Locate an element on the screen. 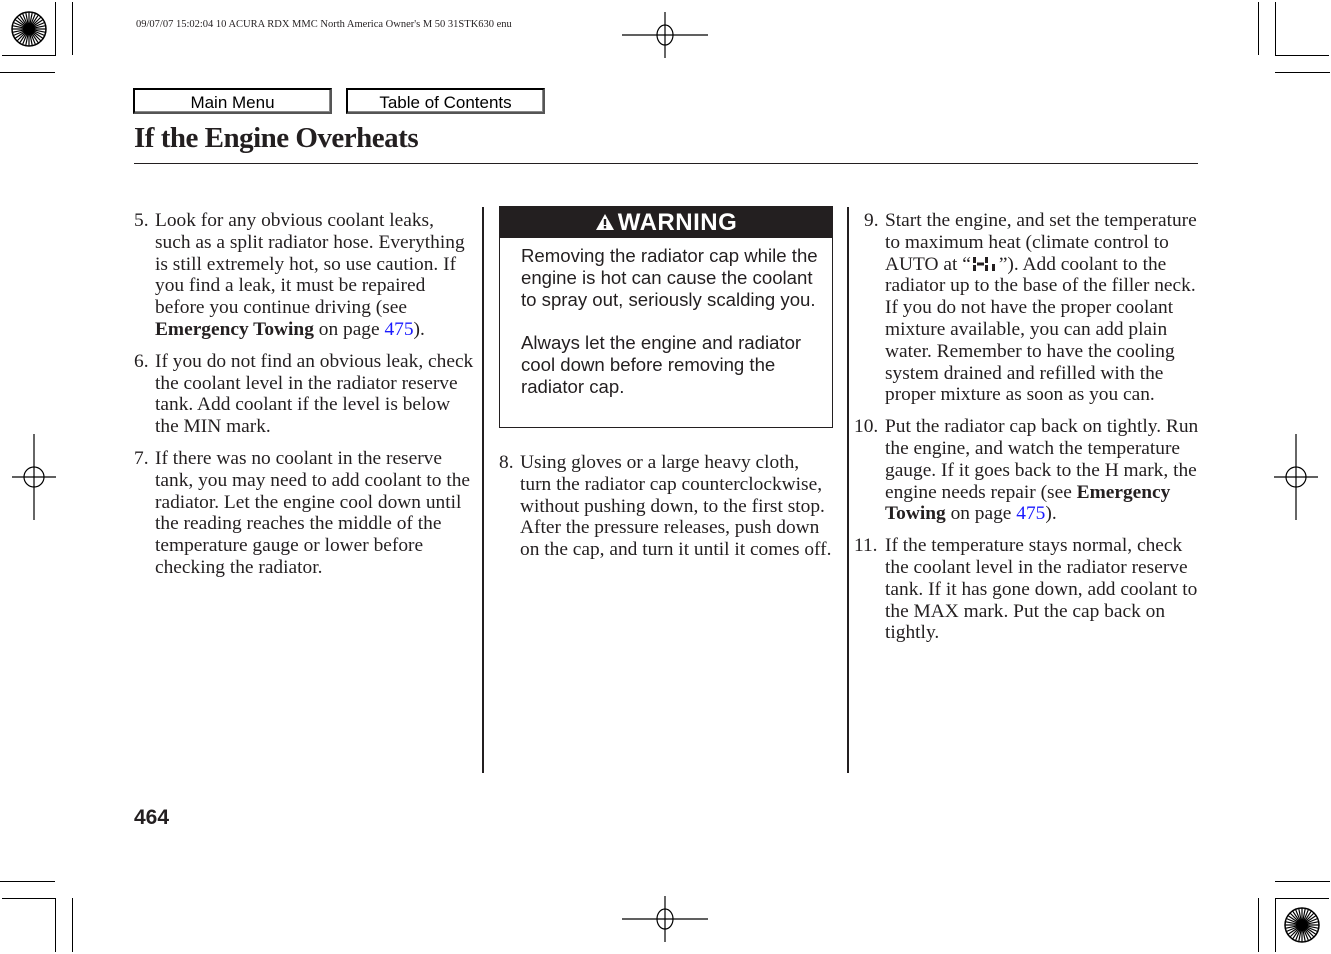 This screenshot has width=1331, height=954. step-number: 7. is located at coordinates (141, 458).